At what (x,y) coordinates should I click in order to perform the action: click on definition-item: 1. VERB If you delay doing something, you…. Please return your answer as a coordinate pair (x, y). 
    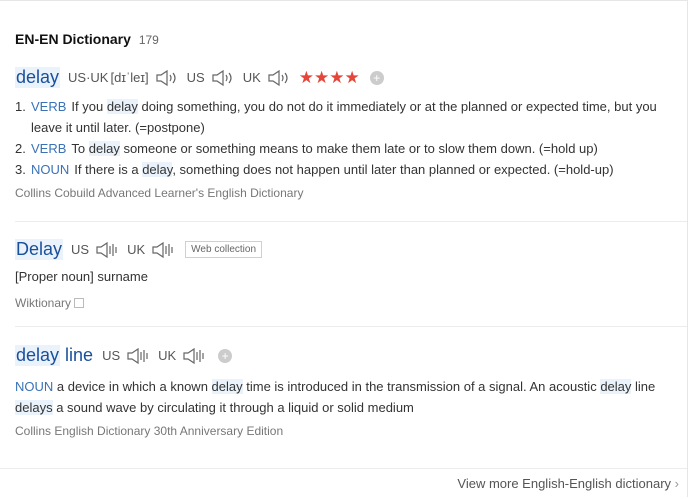
    Looking at the image, I should click on (347, 117).